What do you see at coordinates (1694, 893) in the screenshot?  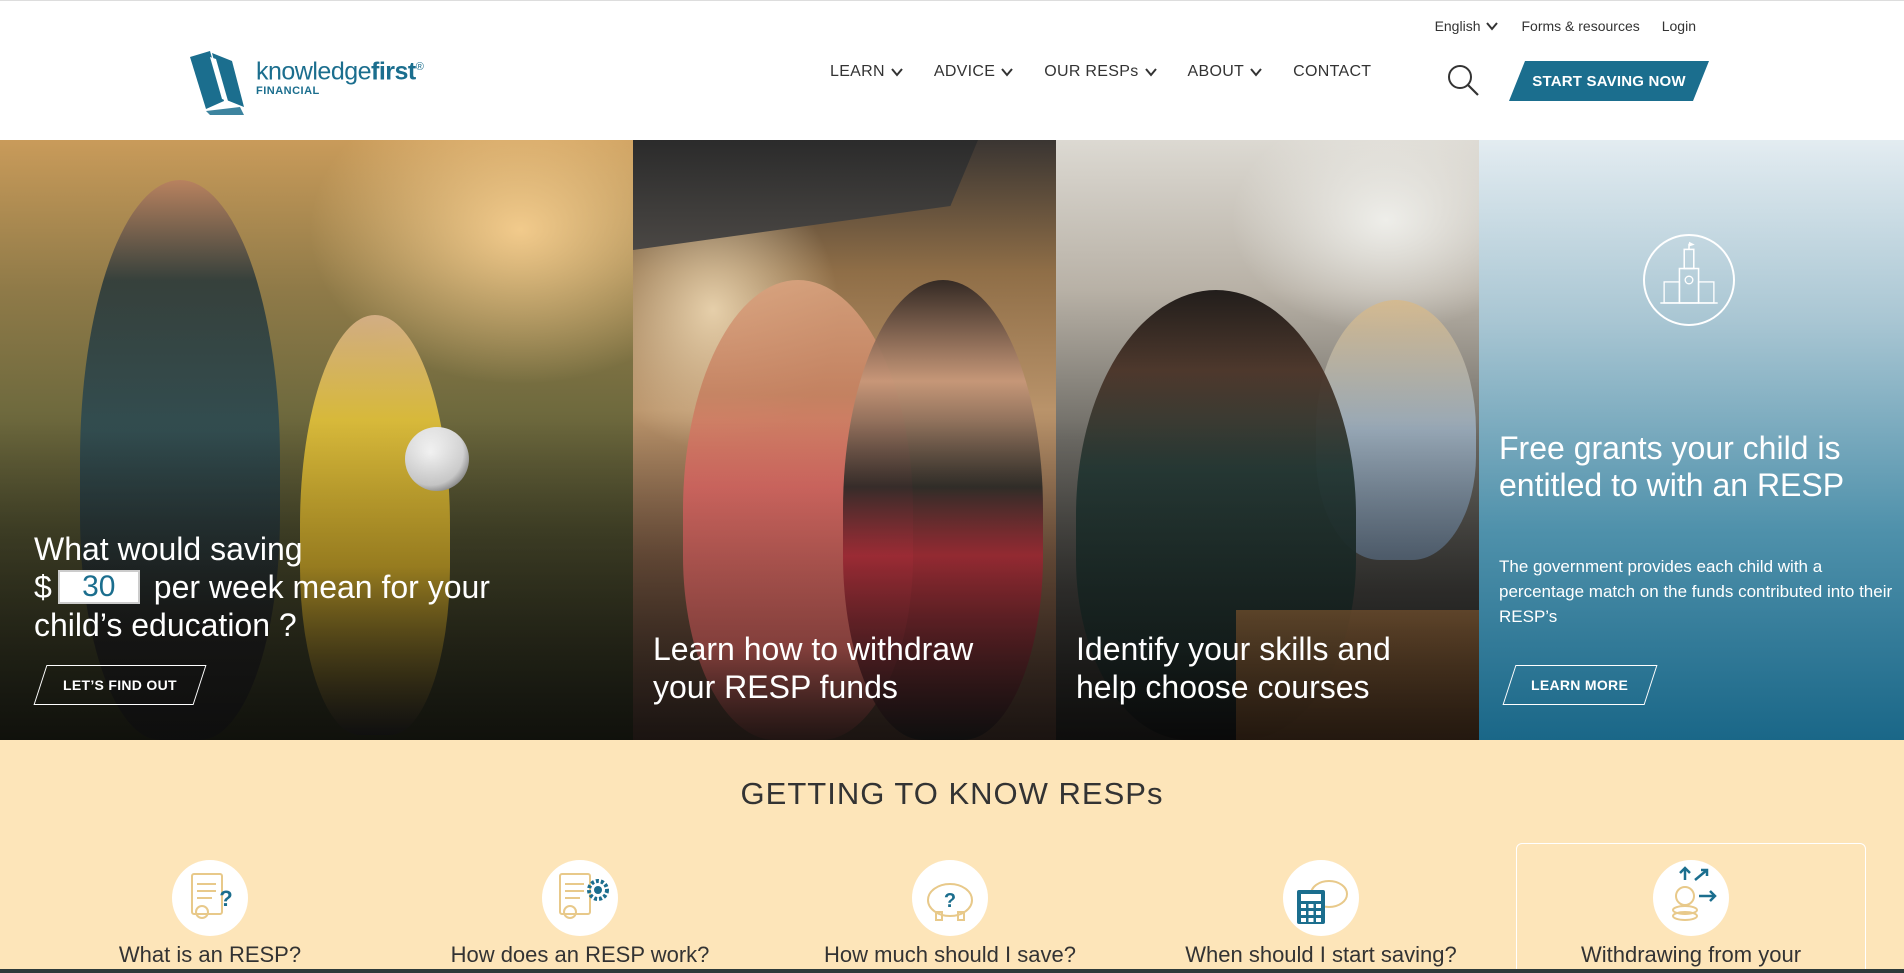 I see `coins-arrows-icon` at bounding box center [1694, 893].